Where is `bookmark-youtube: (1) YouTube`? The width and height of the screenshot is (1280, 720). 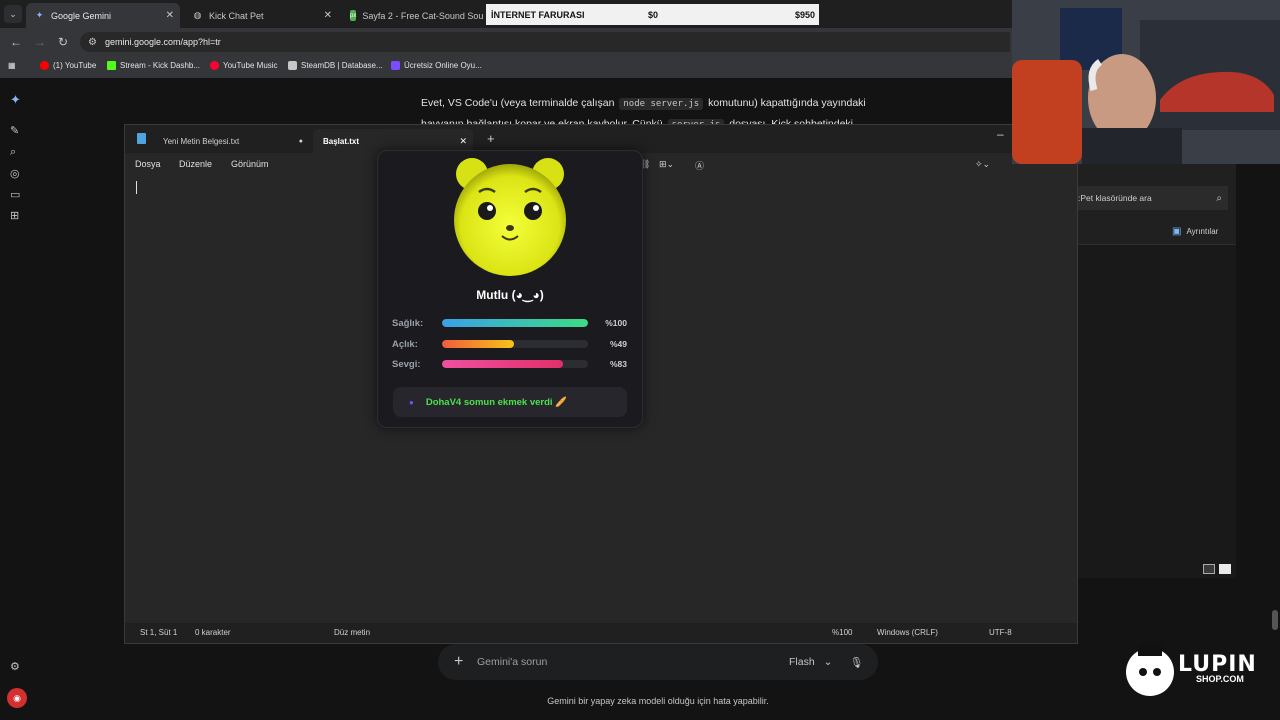
bookmark-youtube: (1) YouTube is located at coordinates (68, 65).